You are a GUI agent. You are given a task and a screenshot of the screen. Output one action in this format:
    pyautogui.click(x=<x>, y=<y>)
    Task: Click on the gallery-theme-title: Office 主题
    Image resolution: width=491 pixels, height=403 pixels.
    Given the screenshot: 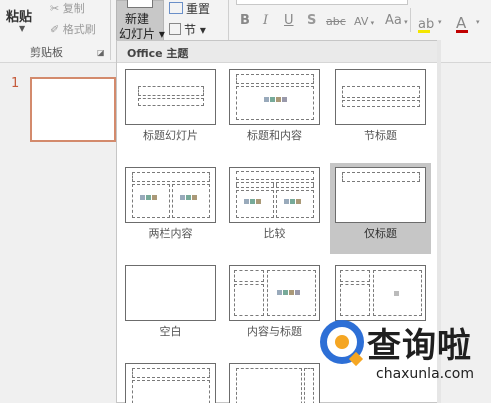 What is the action you would take?
    pyautogui.click(x=158, y=53)
    